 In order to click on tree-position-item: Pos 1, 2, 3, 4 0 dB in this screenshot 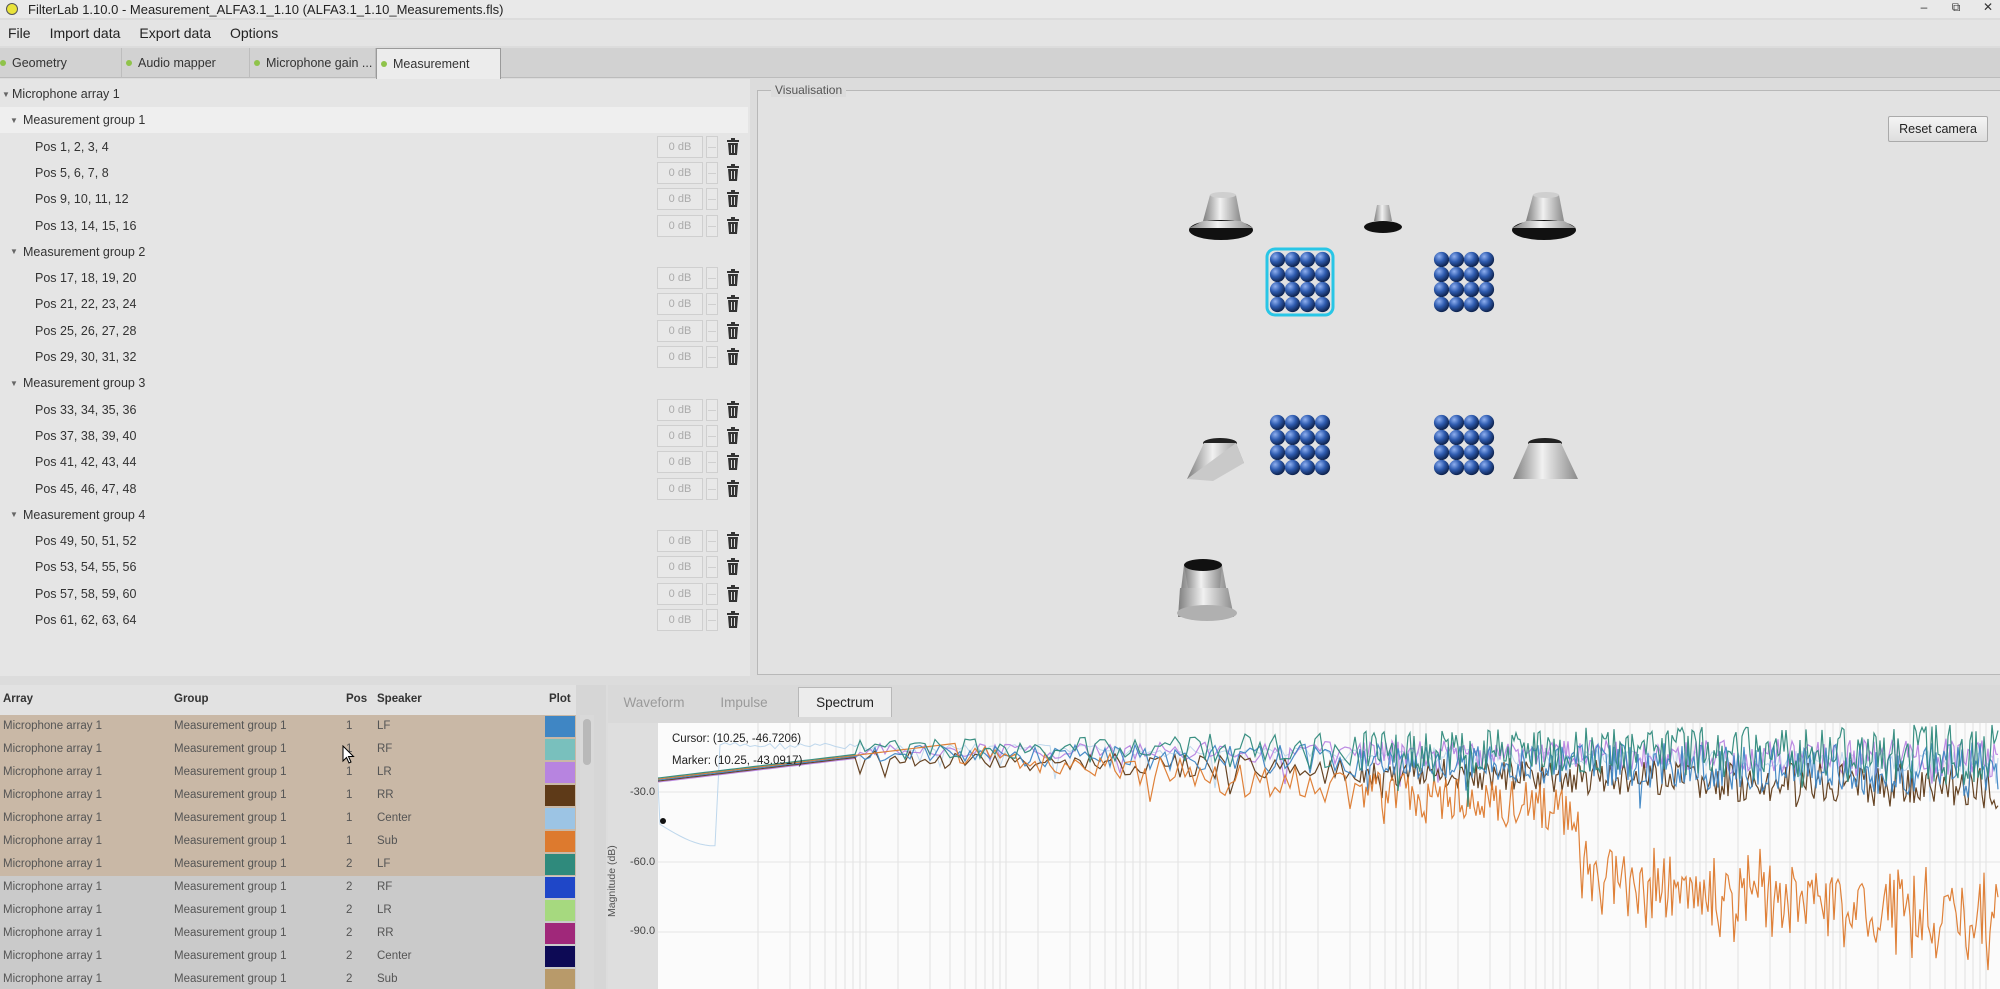, I will do `click(374, 147)`.